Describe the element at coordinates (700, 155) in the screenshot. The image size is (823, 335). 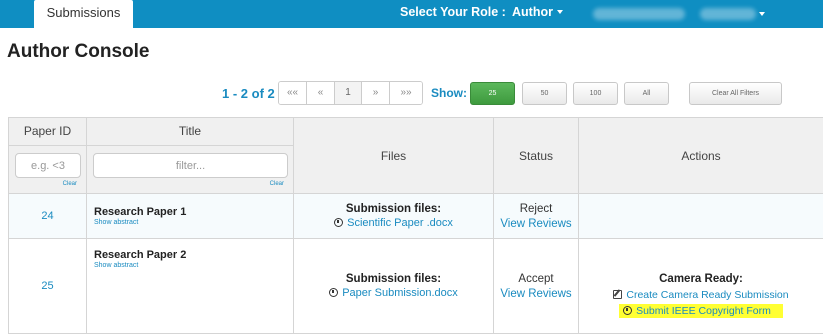
I see `header-actions: Actions` at that location.